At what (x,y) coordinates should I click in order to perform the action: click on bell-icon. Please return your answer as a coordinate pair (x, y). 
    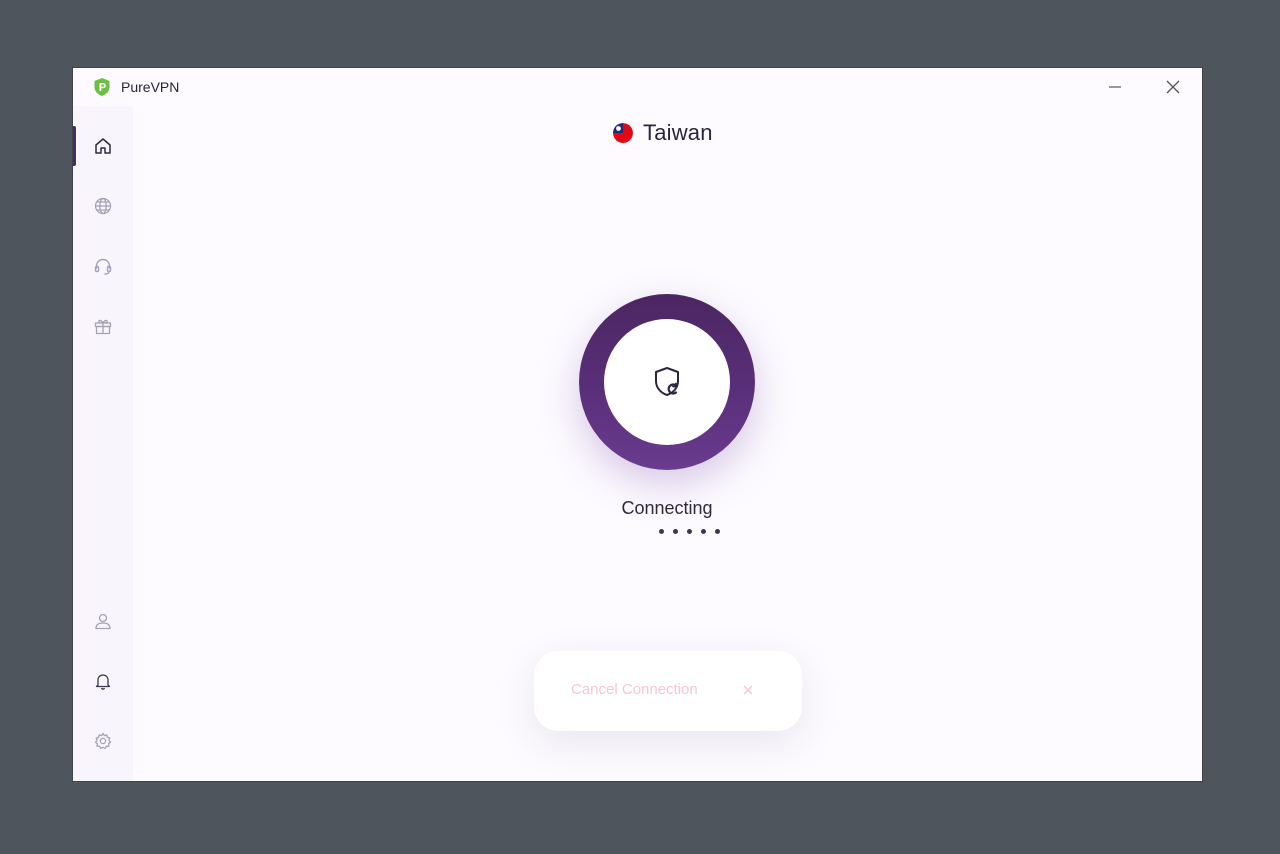
    Looking at the image, I should click on (103, 682).